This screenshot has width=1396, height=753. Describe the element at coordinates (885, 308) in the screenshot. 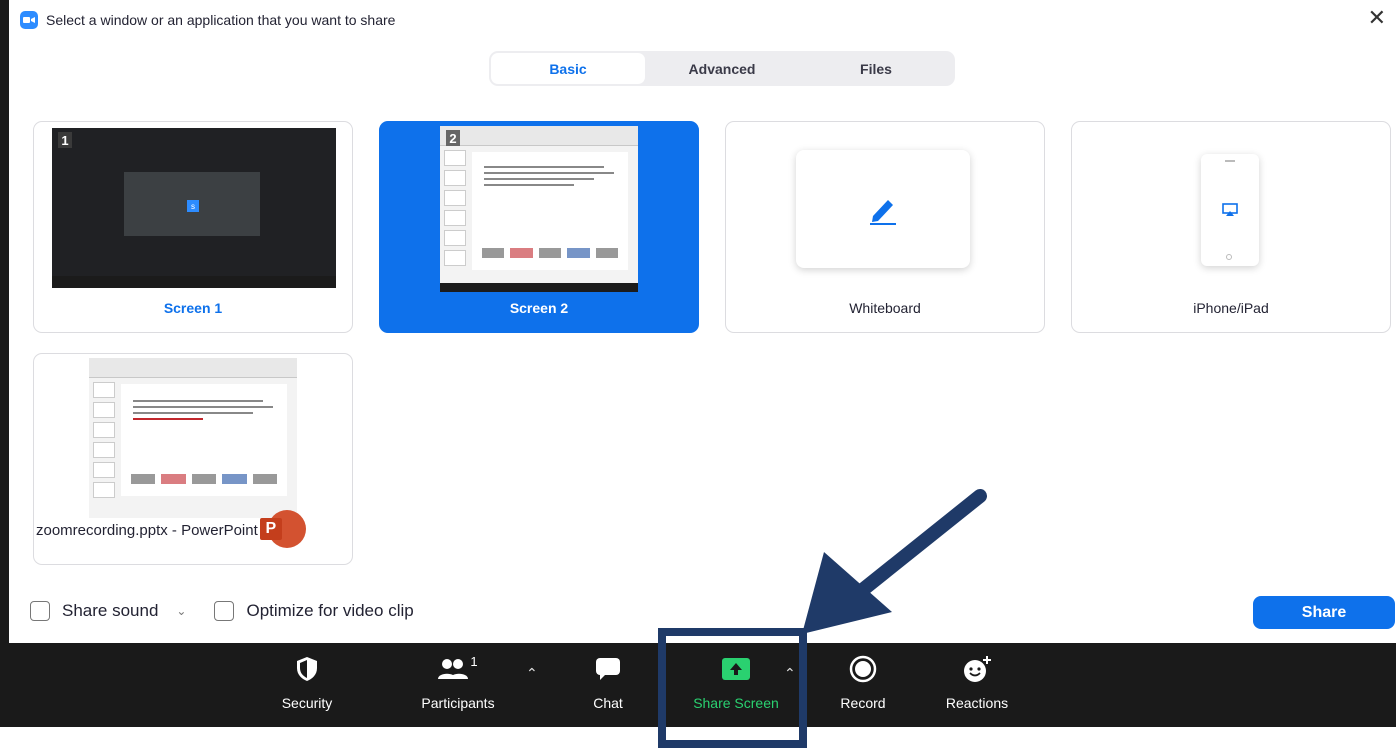

I see `source-label: Whiteboard` at that location.